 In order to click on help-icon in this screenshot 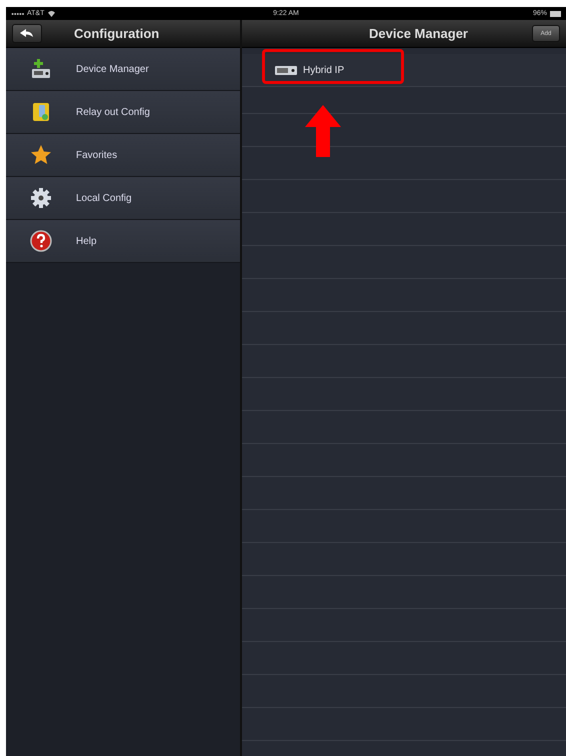, I will do `click(41, 241)`.